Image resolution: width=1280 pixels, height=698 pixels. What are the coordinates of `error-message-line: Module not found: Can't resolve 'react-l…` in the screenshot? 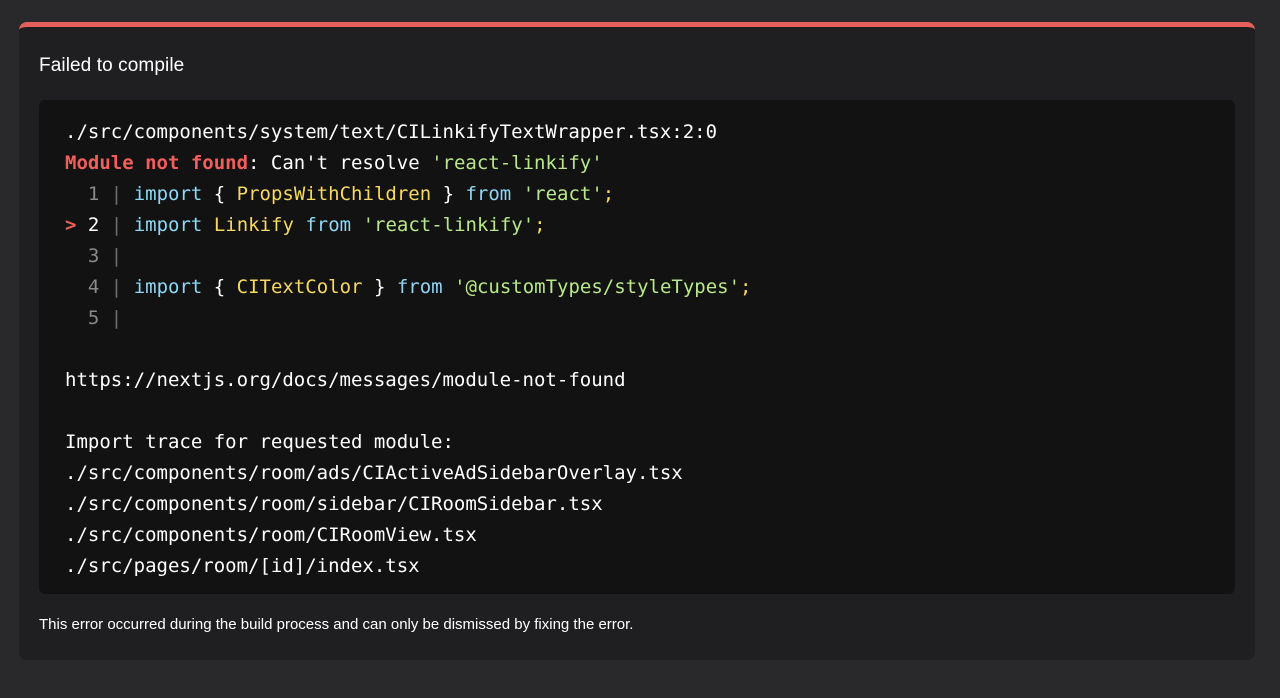 It's located at (637, 163).